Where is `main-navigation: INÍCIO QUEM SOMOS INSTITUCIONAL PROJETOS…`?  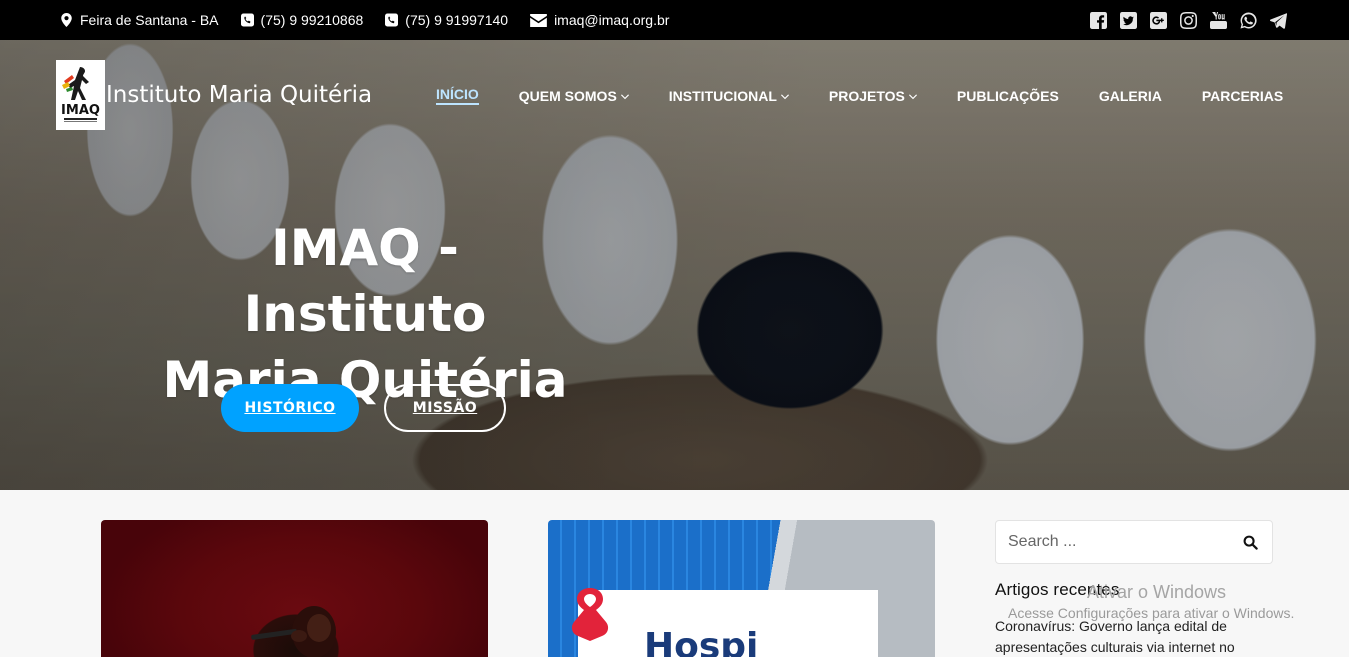 main-navigation: INÍCIO QUEM SOMOS INSTITUCIONAL PROJETOS… is located at coordinates (859, 95).